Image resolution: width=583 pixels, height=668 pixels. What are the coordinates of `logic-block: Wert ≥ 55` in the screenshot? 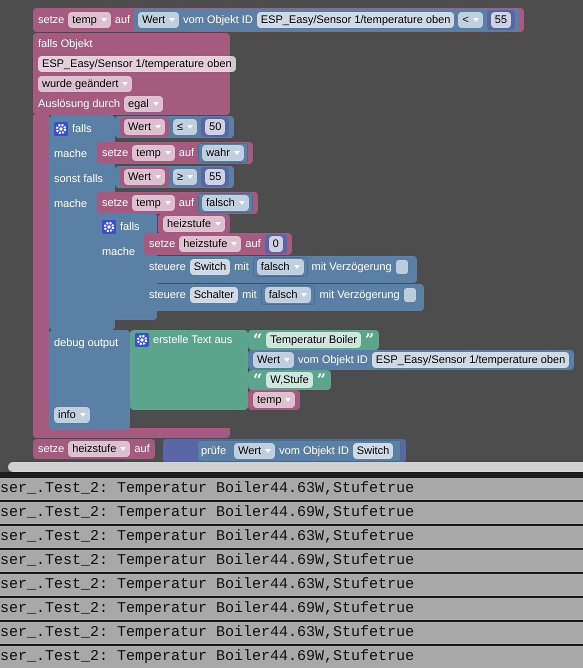 It's located at (174, 177).